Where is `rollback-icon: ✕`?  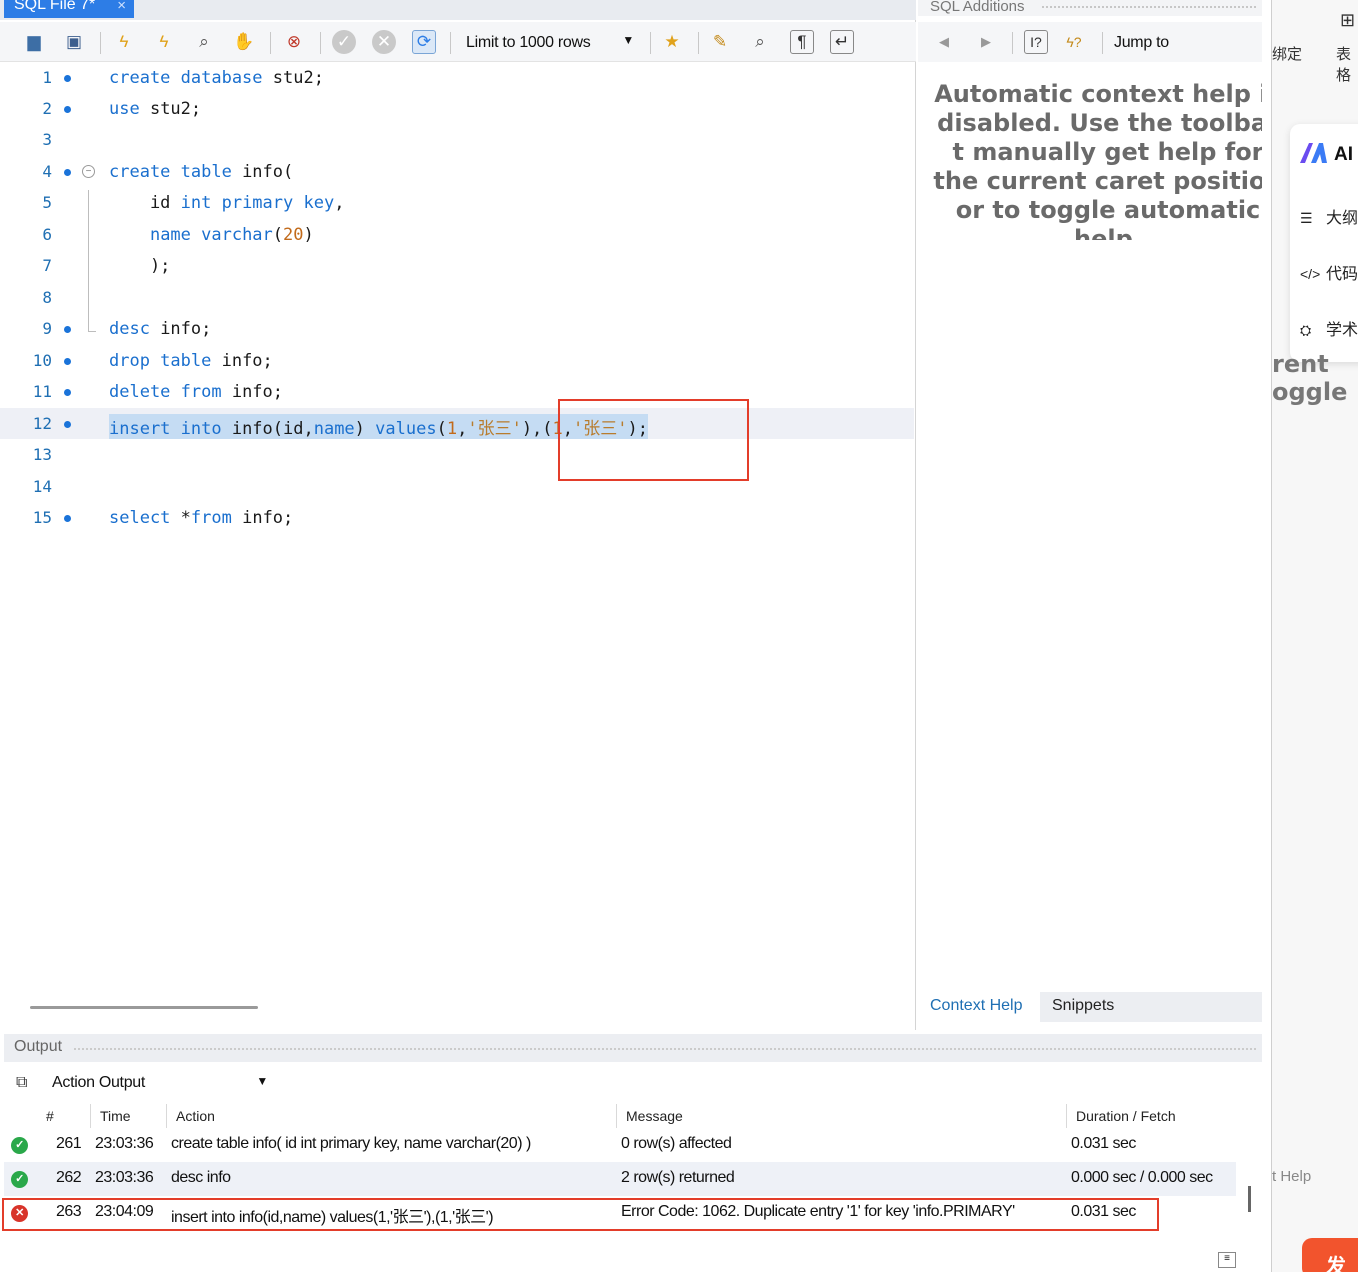
rollback-icon: ✕ is located at coordinates (384, 42).